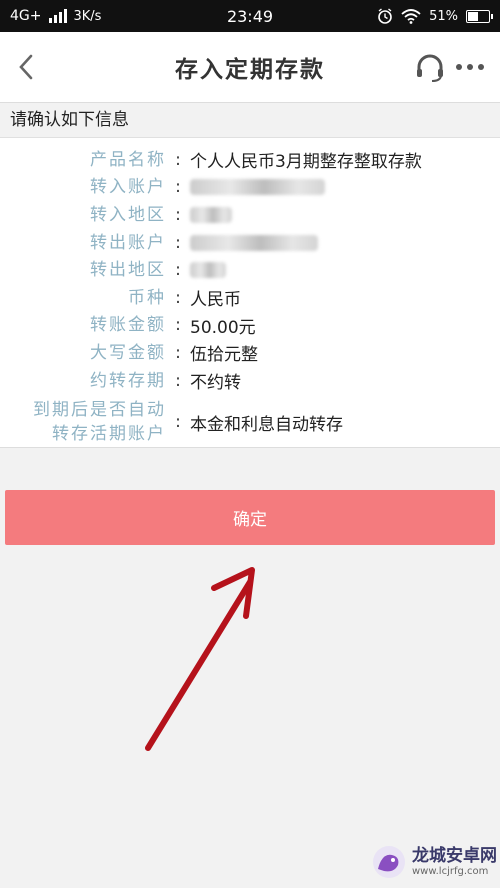  I want to click on currency-label: 币种, so click(147, 297).